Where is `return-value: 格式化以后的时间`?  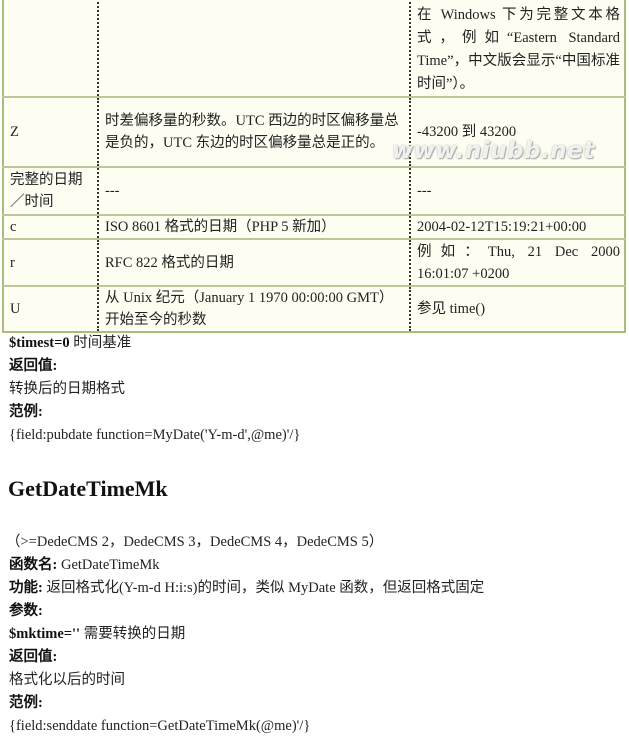 return-value: 格式化以后的时间 is located at coordinates (67, 680).